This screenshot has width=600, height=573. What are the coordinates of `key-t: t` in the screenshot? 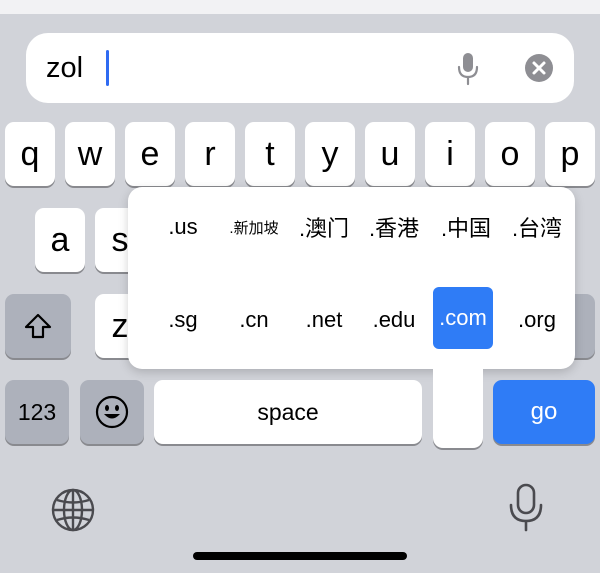 It's located at (270, 154).